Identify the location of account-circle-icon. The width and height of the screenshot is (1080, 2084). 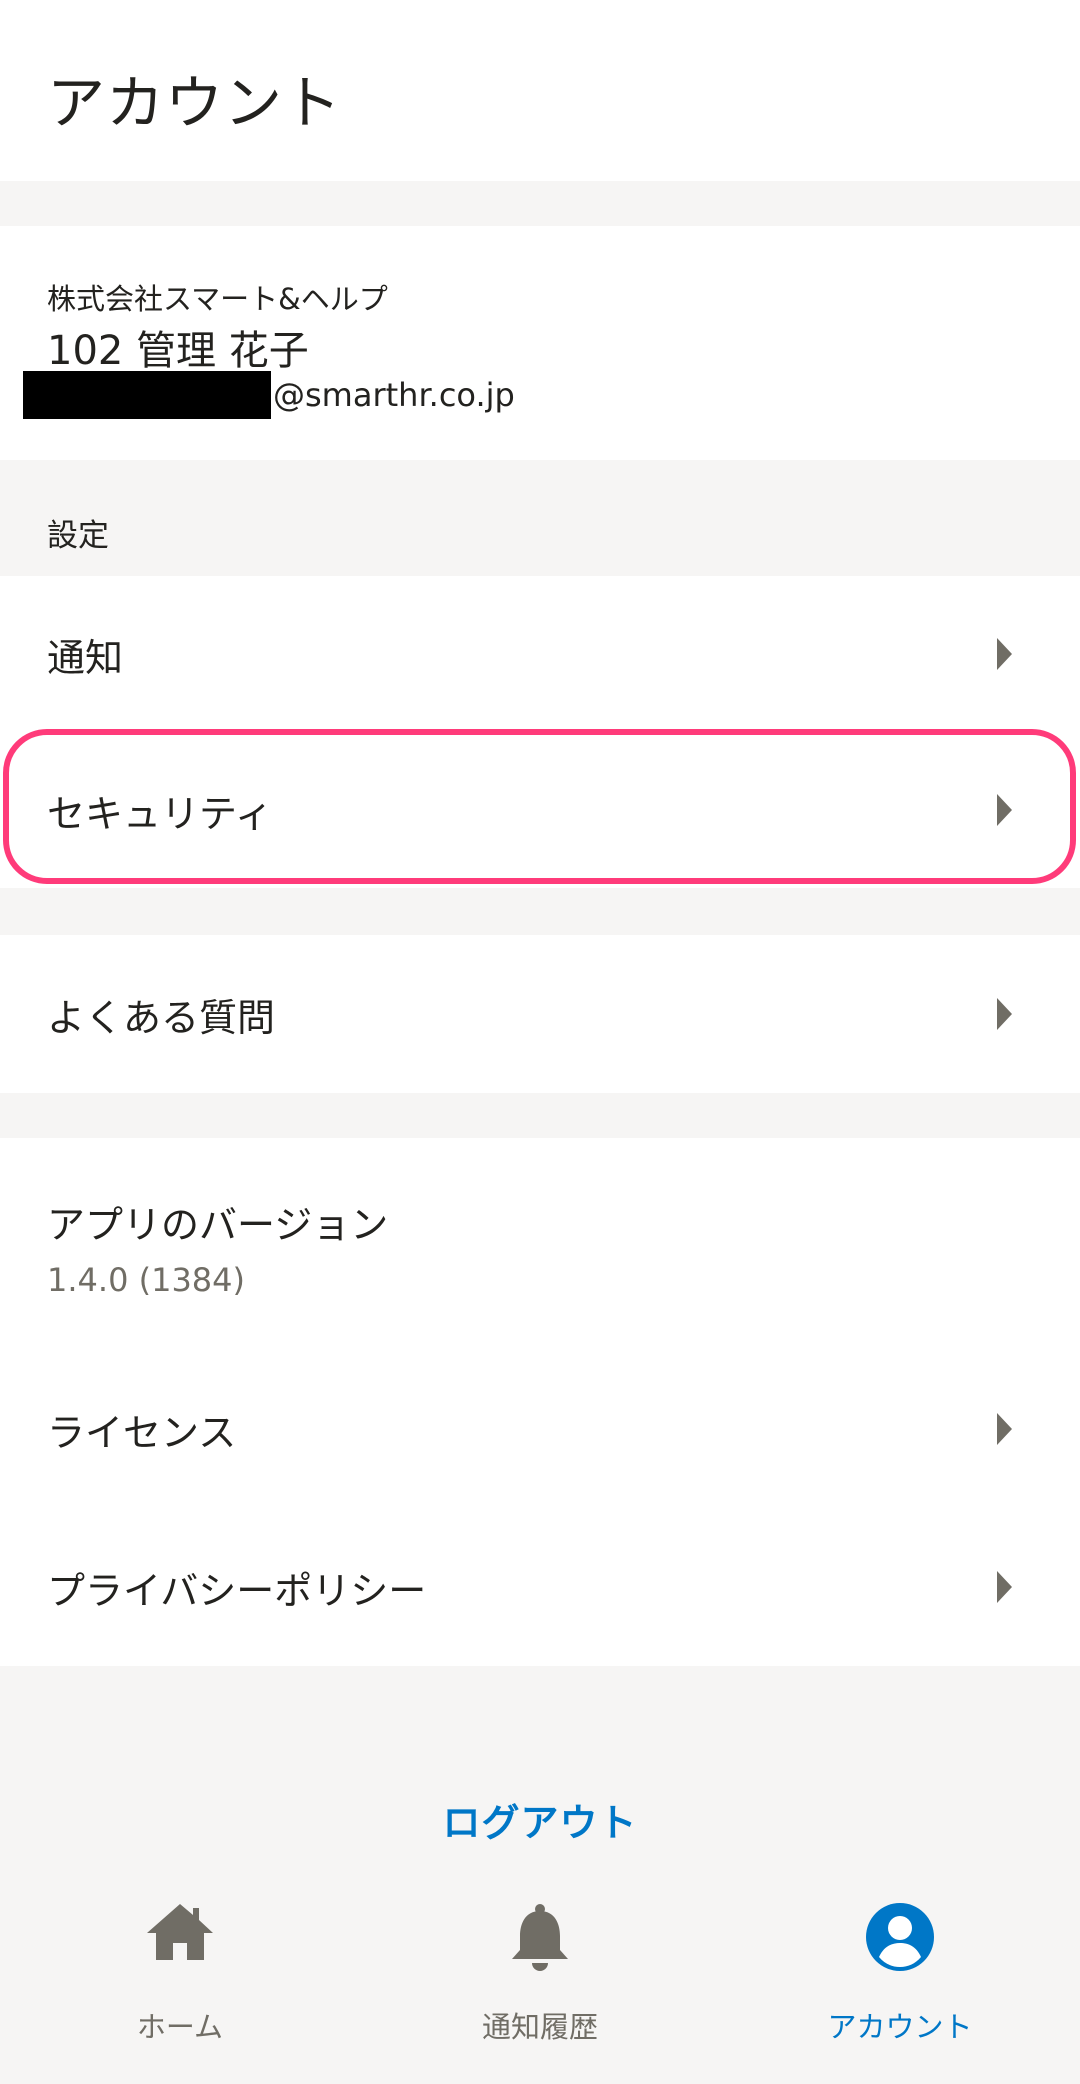
(900, 1939).